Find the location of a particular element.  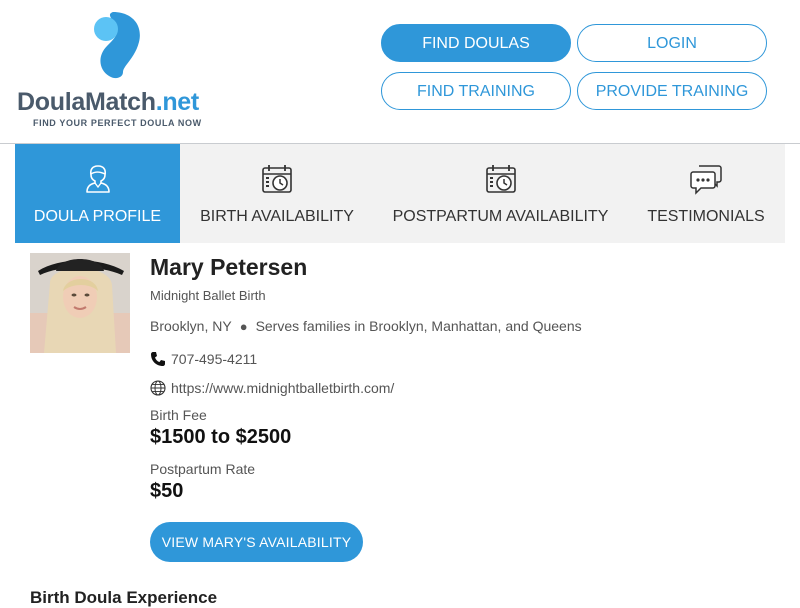

phone-row: 707-495-4211 is located at coordinates (203, 359).